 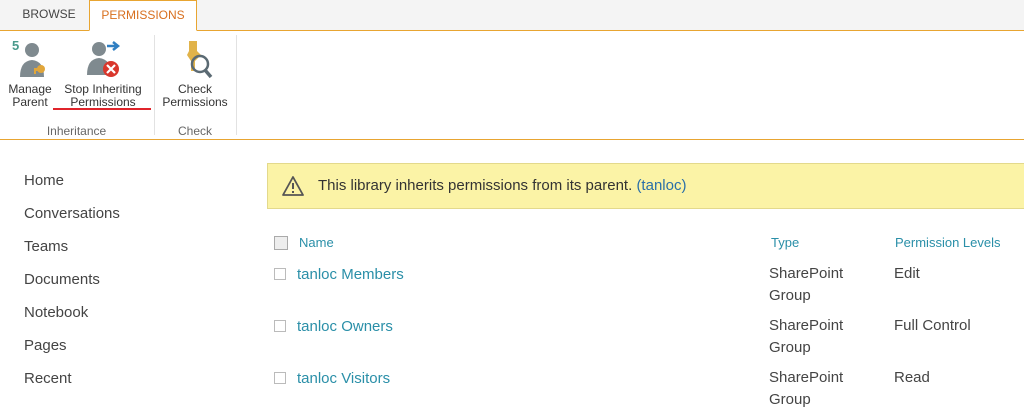 I want to click on stop-inheriting-icon, so click(x=104, y=59).